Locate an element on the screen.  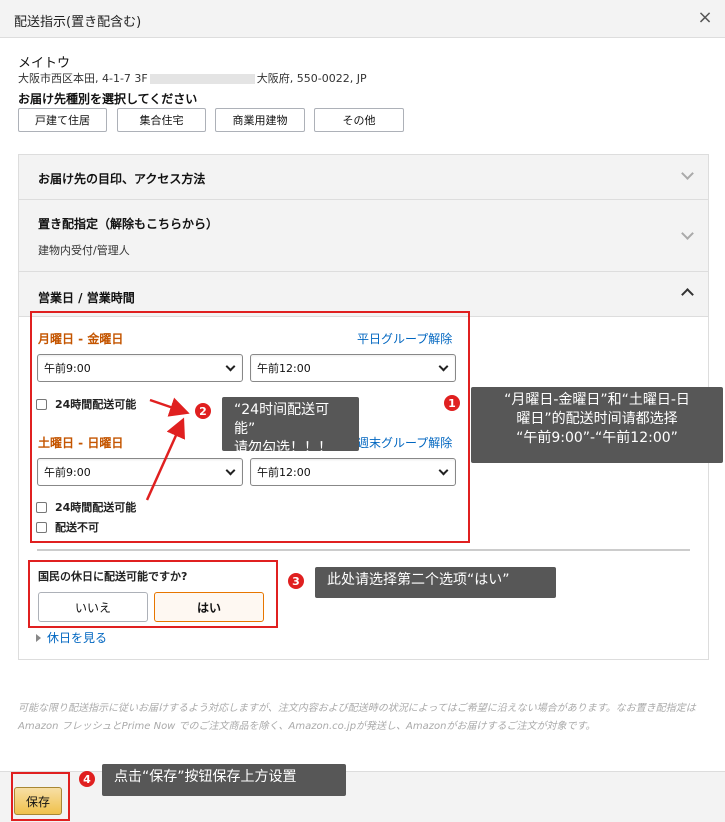
annotation-badge-4: 4 is located at coordinates (87, 779).